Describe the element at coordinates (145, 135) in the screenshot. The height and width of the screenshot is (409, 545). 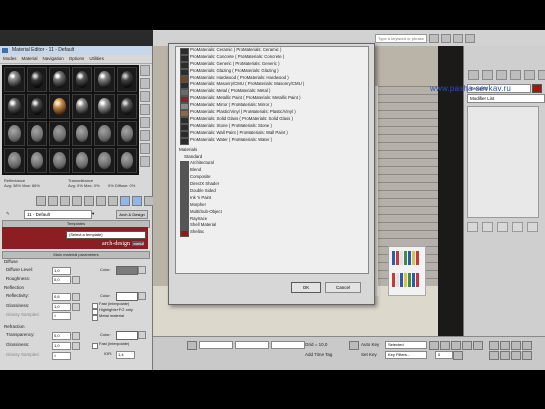
I see `make-preview-button` at that location.